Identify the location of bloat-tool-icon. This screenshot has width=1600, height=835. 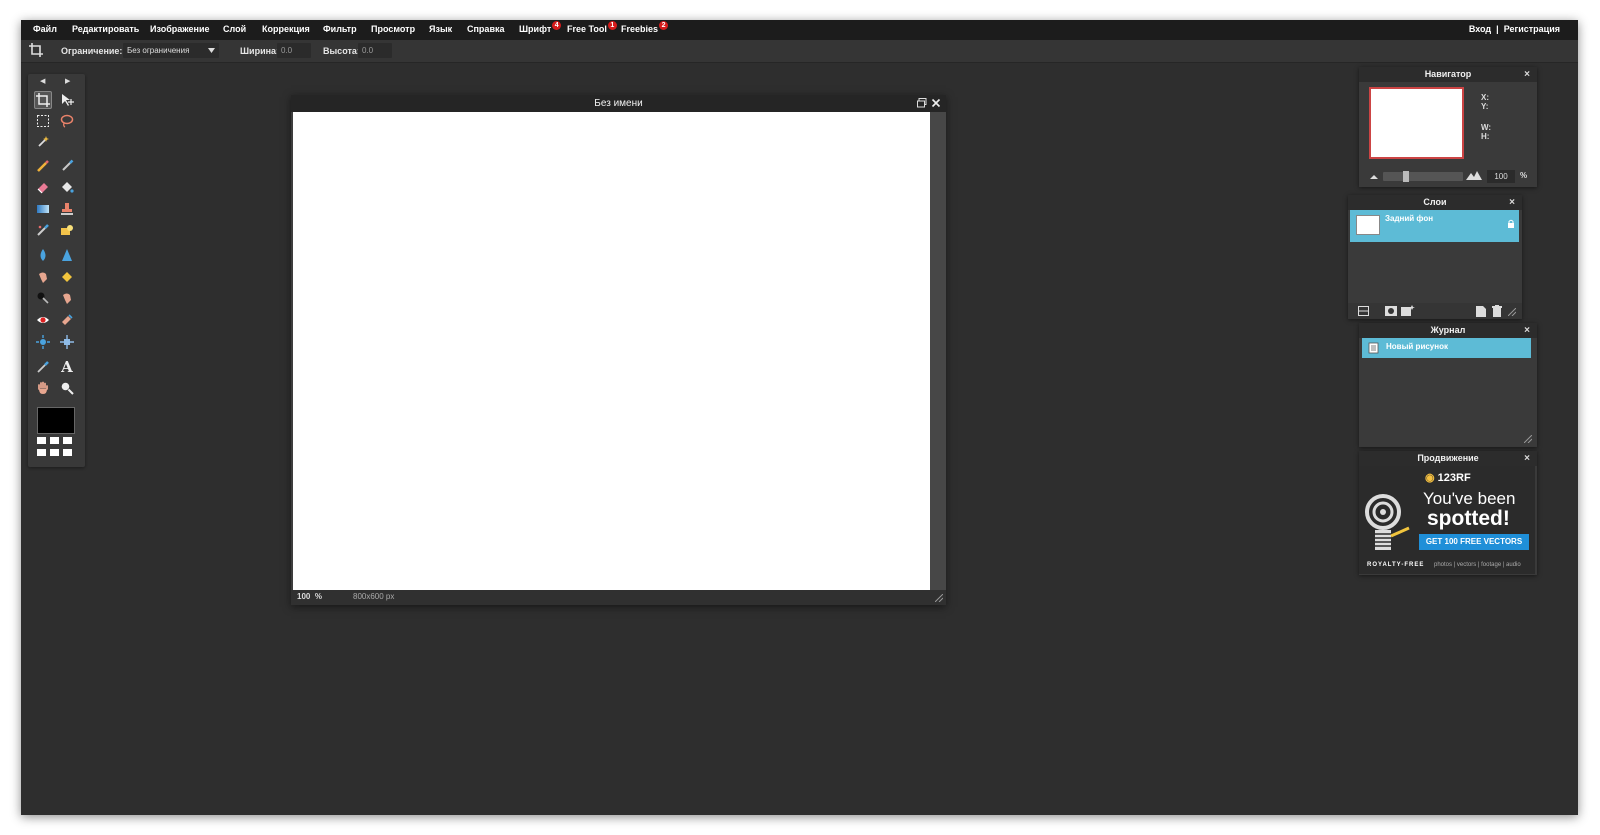
(43, 342).